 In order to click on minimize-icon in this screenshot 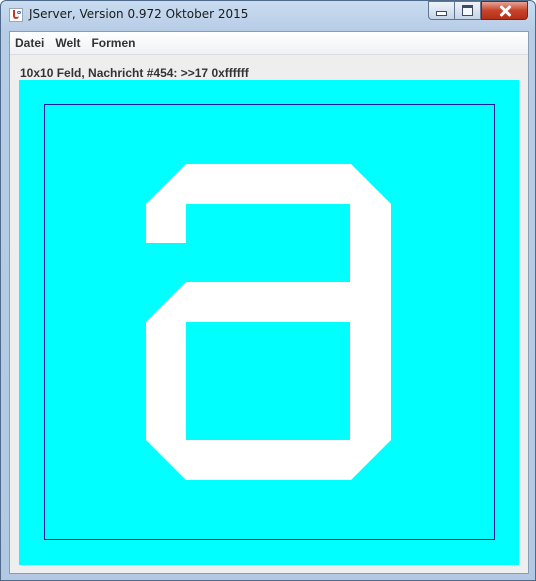, I will do `click(441, 13)`.